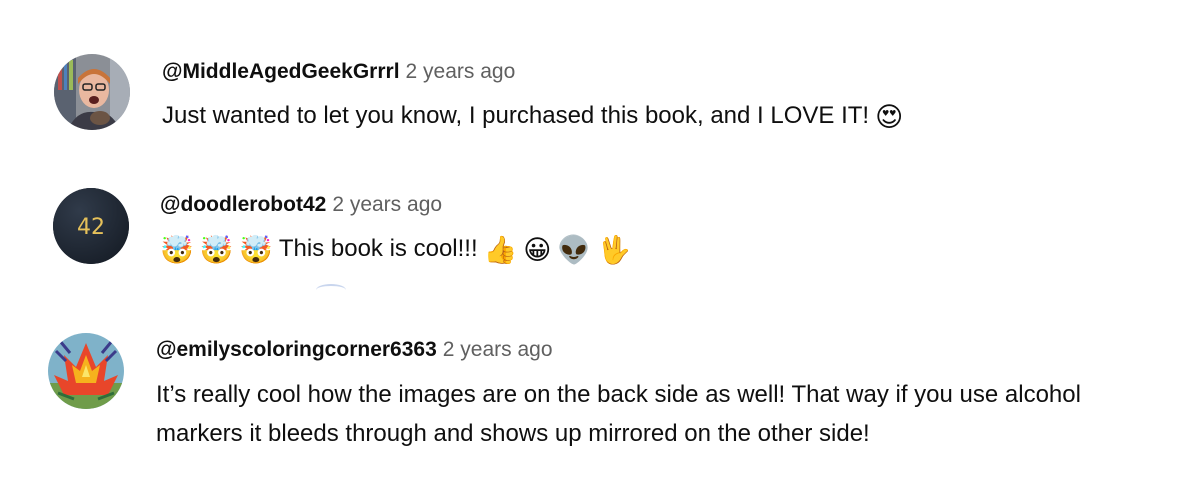  I want to click on avatar-artwork, so click(86, 371).